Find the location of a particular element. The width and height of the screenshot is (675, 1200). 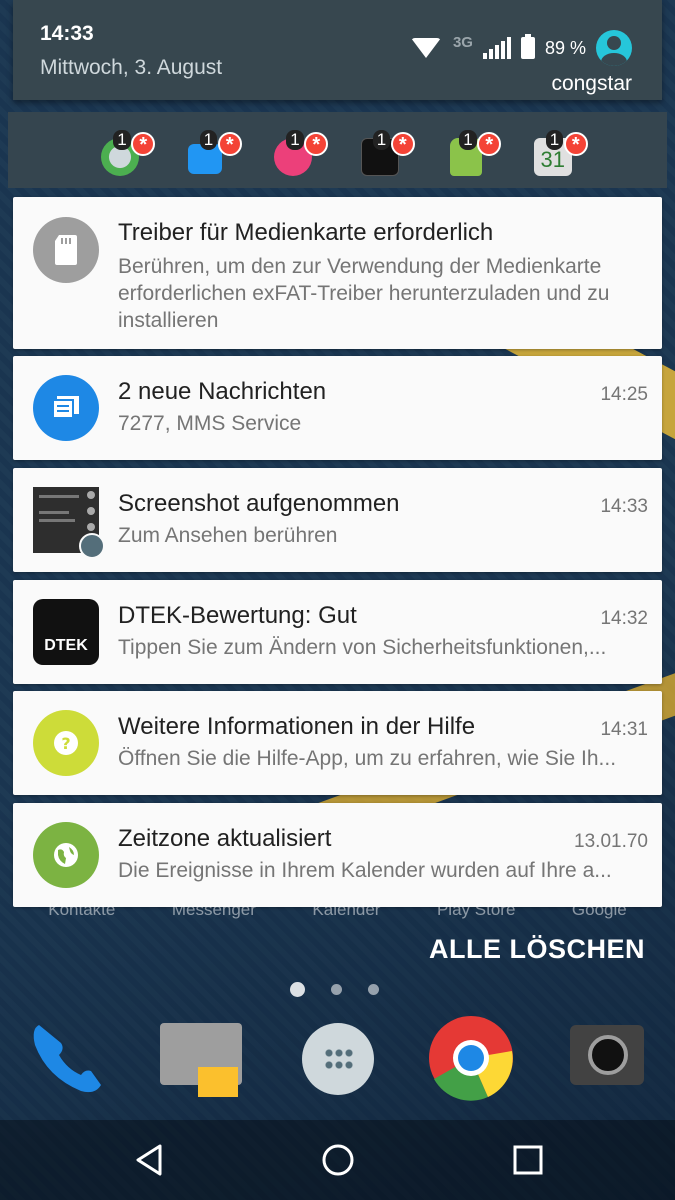

calendar-icon: 31 1 * is located at coordinates (560, 153).